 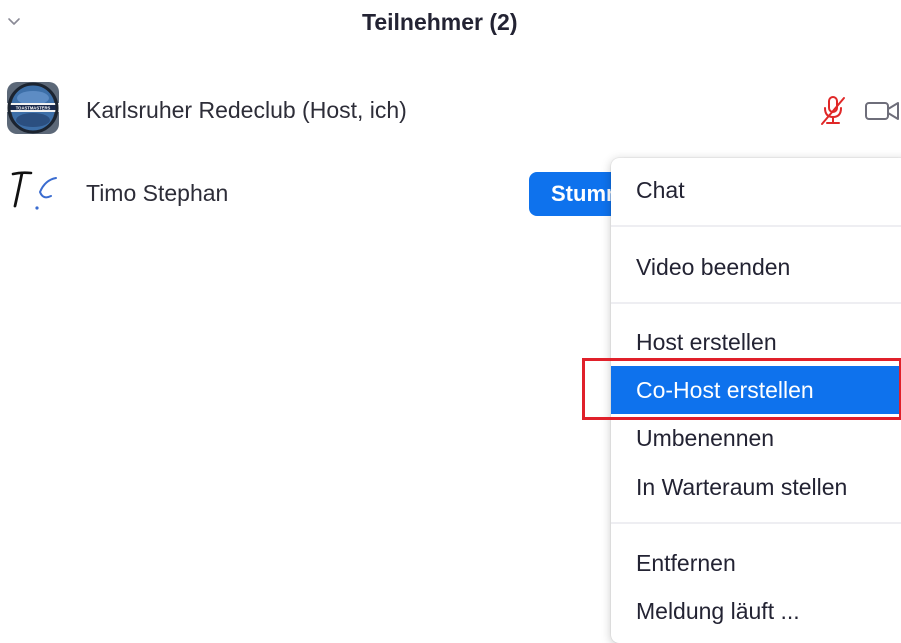 I want to click on menu-item-chat: Chat, so click(x=756, y=190).